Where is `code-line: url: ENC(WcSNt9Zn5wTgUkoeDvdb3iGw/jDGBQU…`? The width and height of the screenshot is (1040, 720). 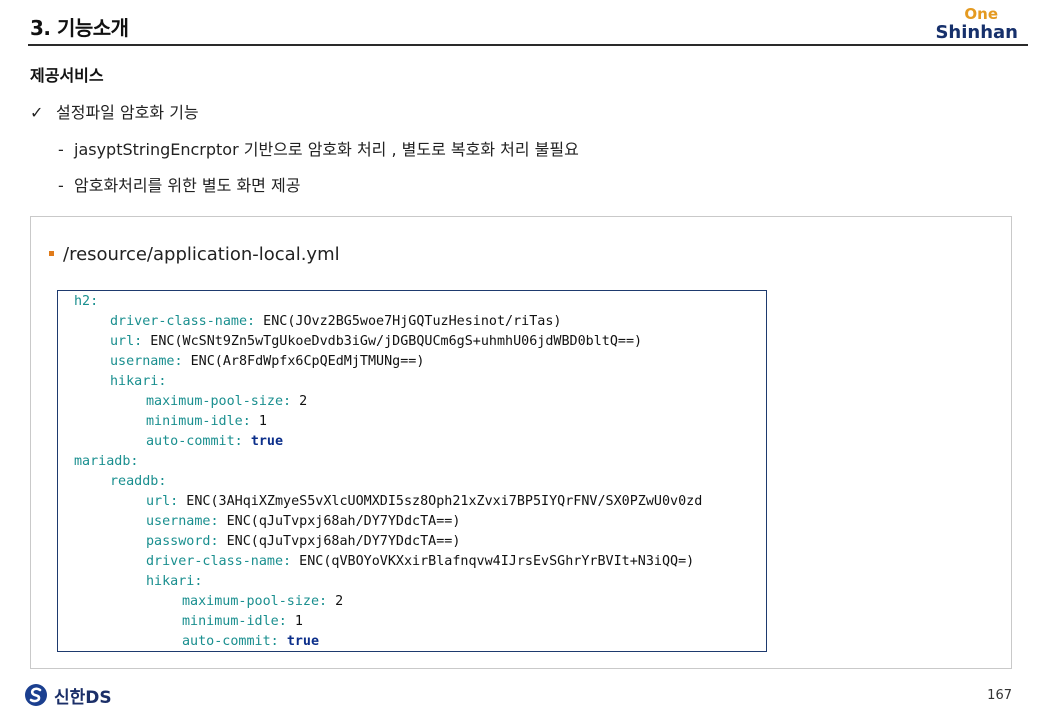
code-line: url: ENC(WcSNt9Zn5wTgUkoeDvdb3iGw/jDGBQU… is located at coordinates (376, 341).